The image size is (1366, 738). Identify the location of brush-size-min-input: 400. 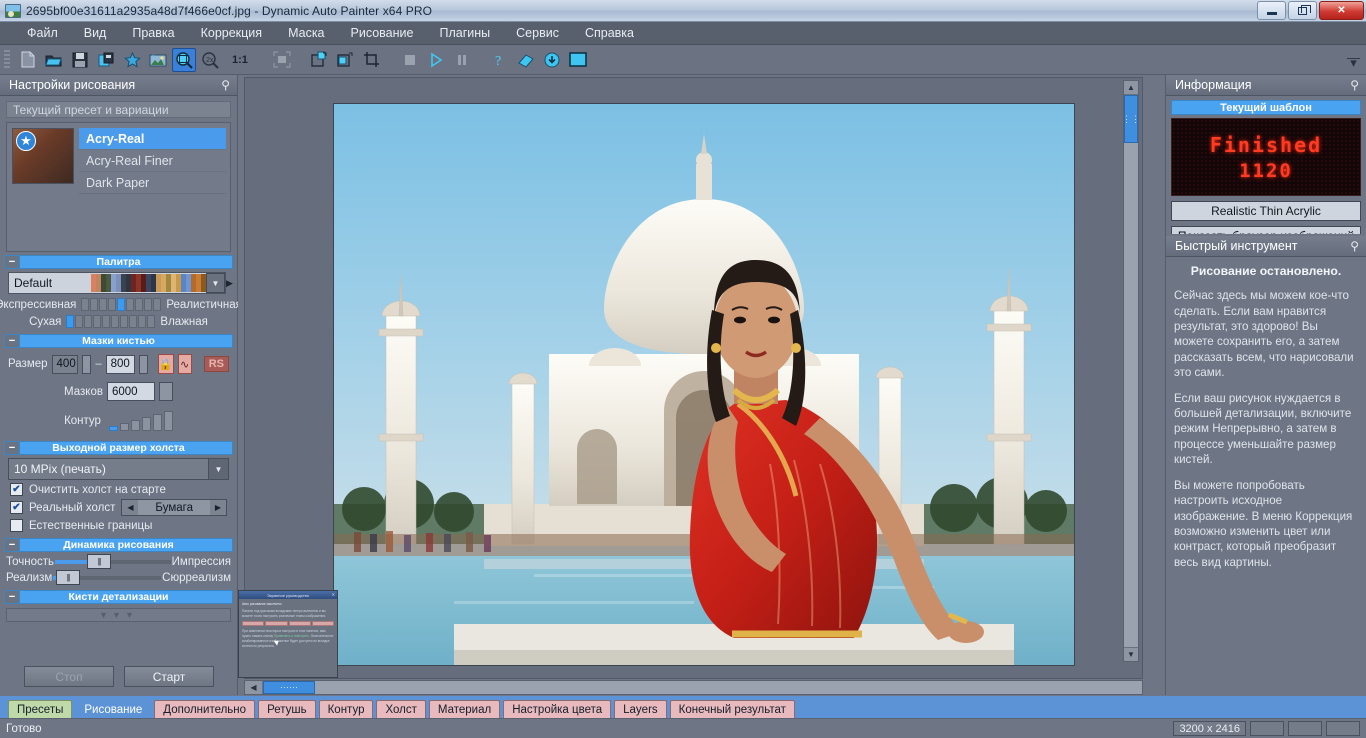
(65, 364).